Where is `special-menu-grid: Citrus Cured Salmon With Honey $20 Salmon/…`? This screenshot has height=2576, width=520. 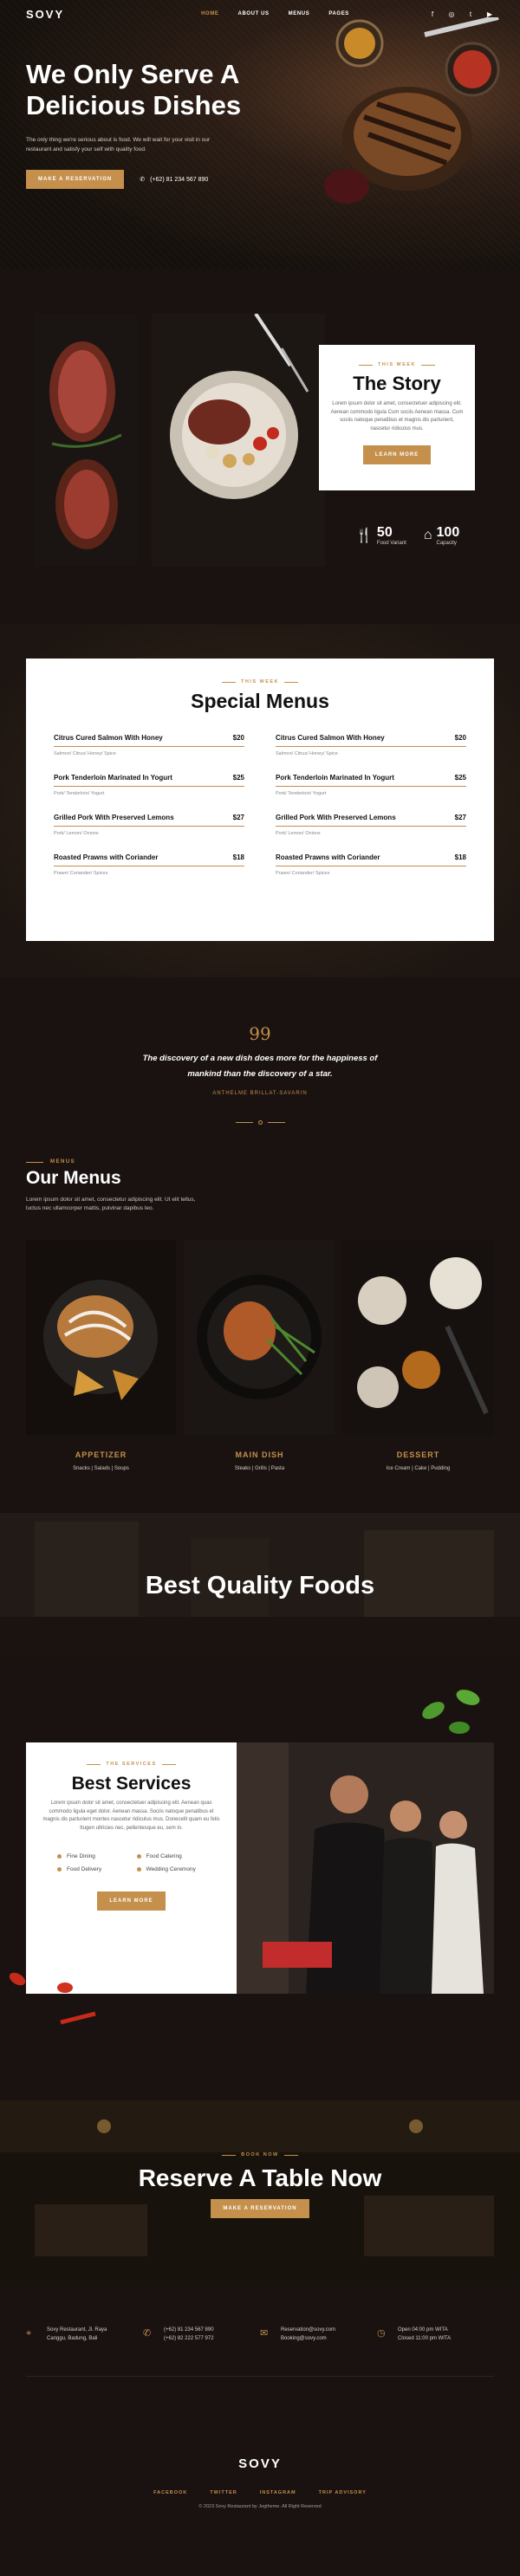
special-menu-grid: Citrus Cured Salmon With Honey $20 Salmon/… is located at coordinates (260, 809).